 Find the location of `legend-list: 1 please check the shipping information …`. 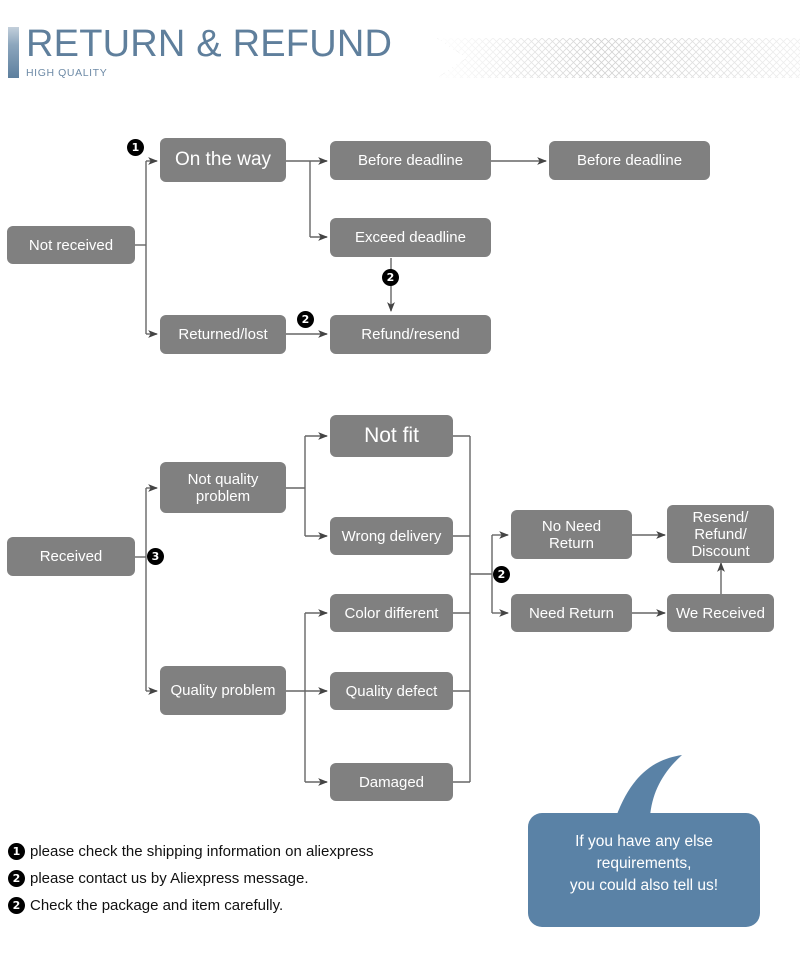

legend-list: 1 please check the shipping information … is located at coordinates (238, 878).